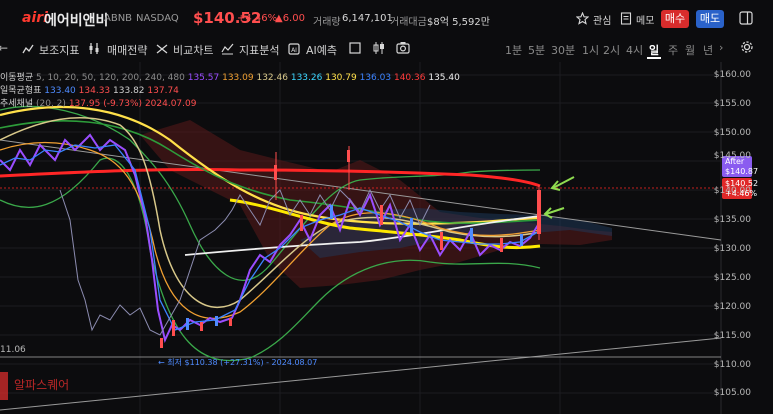  I want to click on ai-predict-button: AI AI예측, so click(315, 49).